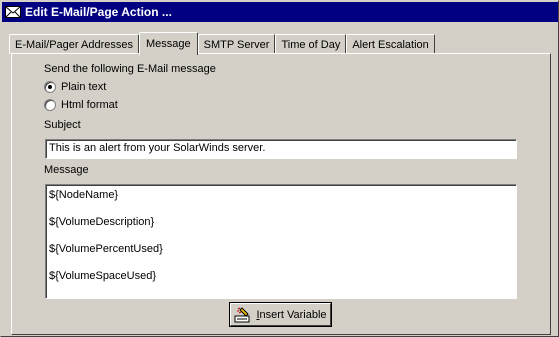  What do you see at coordinates (84, 87) in the screenshot?
I see `plain-text-label: Plain text` at bounding box center [84, 87].